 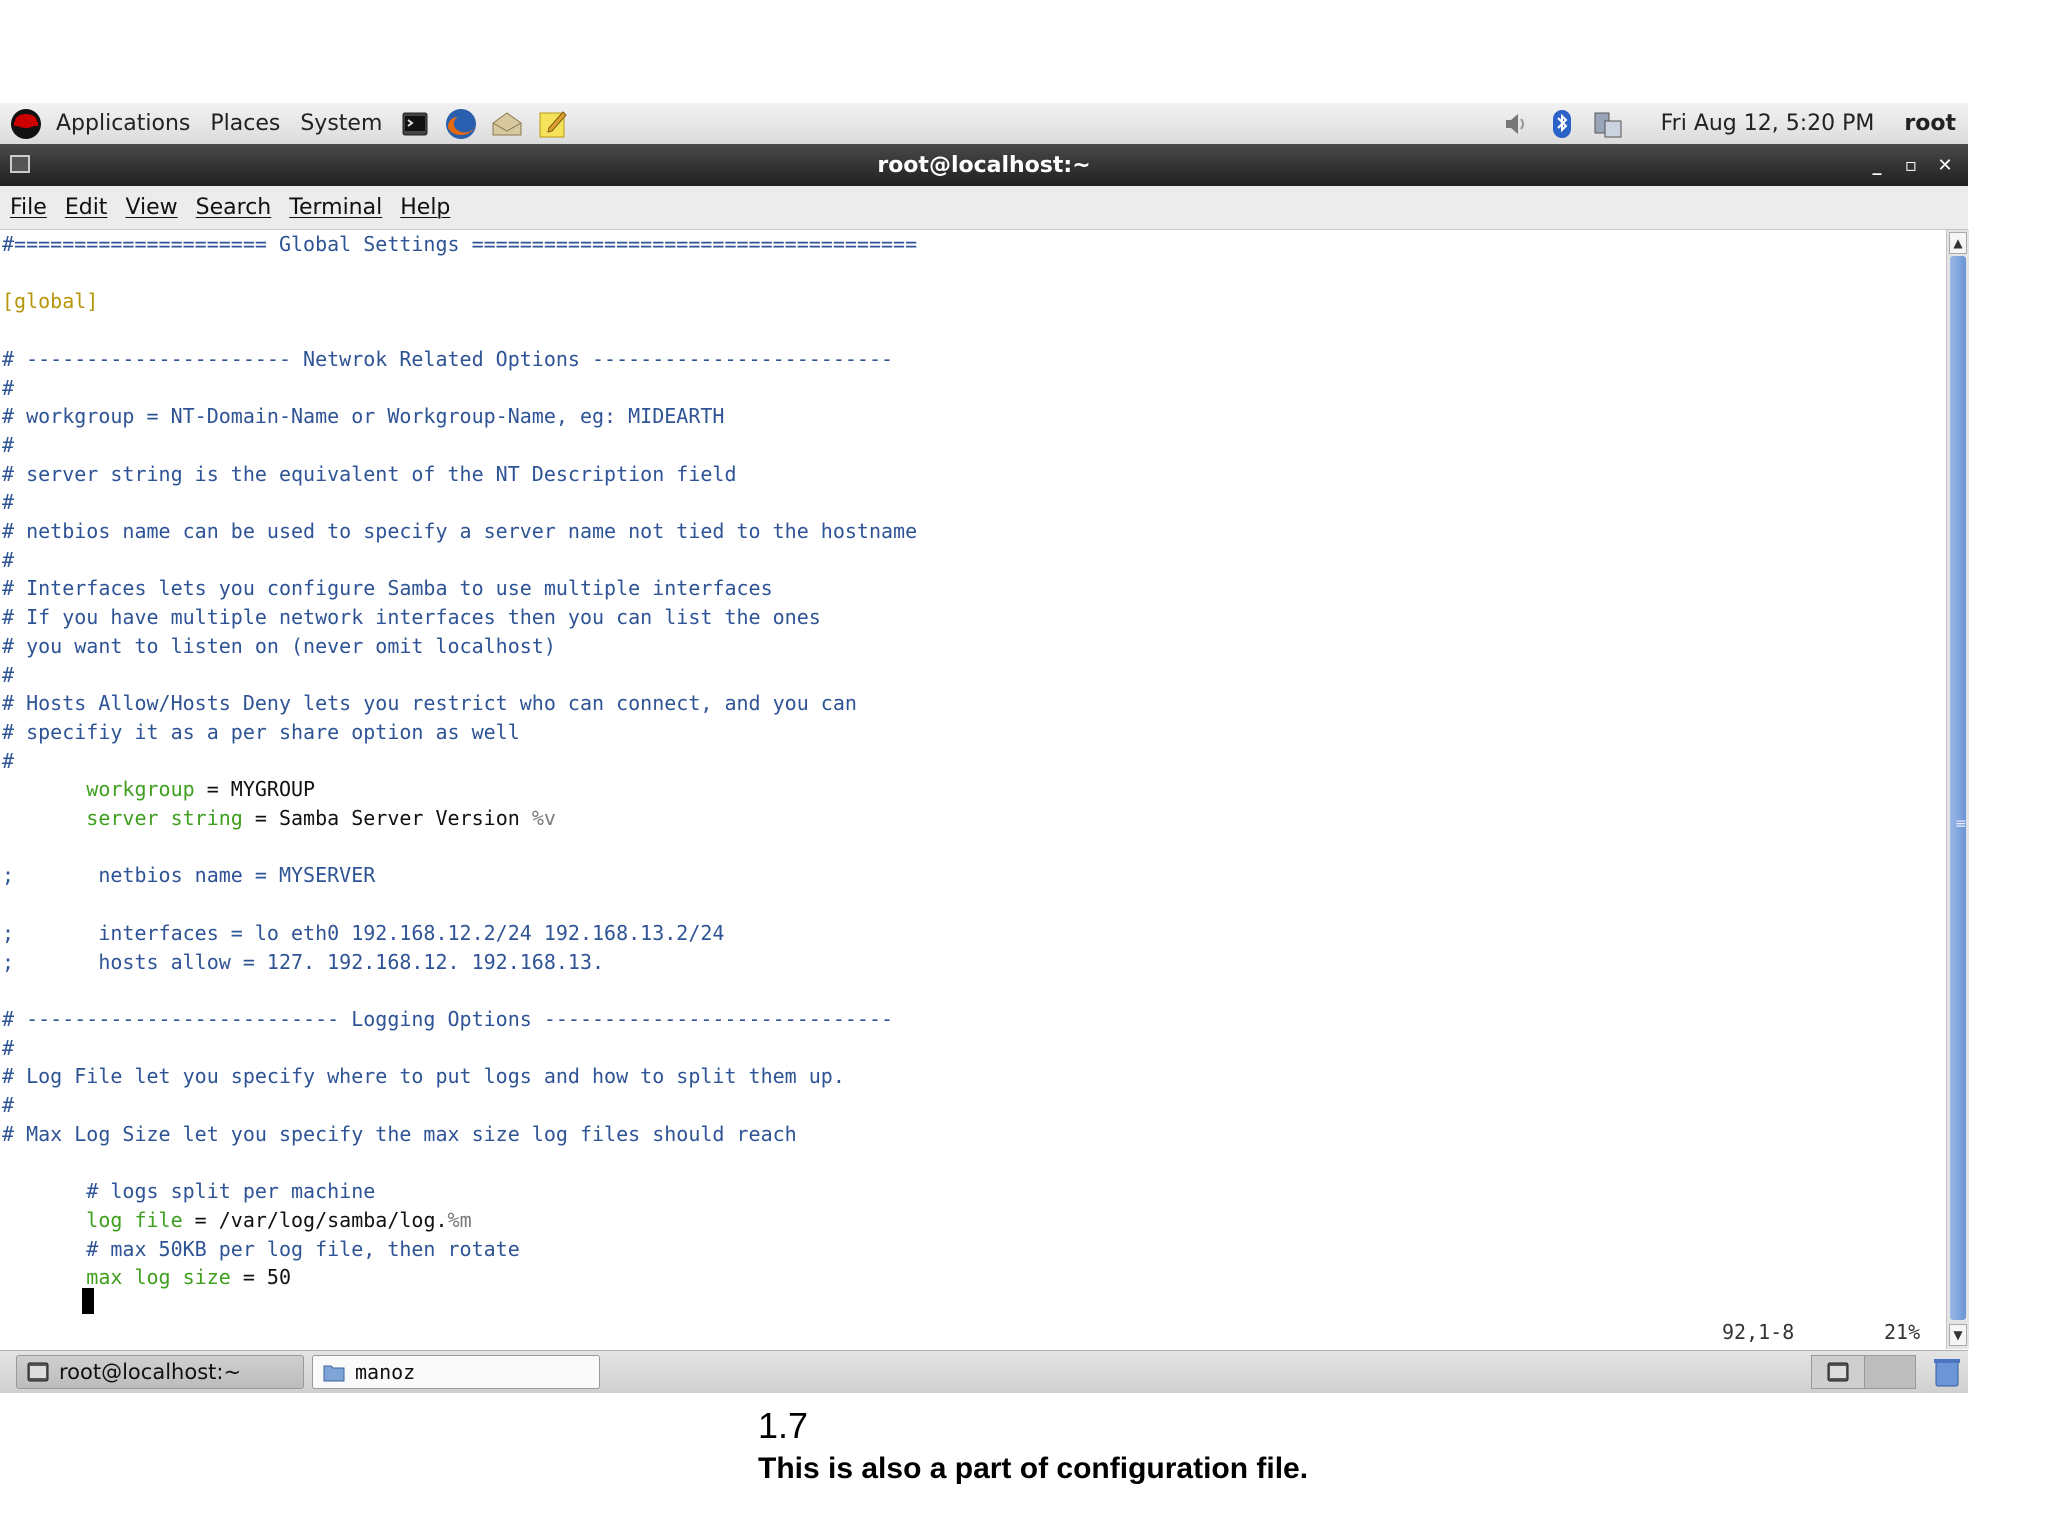 I want to click on panel-user: root, so click(x=1930, y=123).